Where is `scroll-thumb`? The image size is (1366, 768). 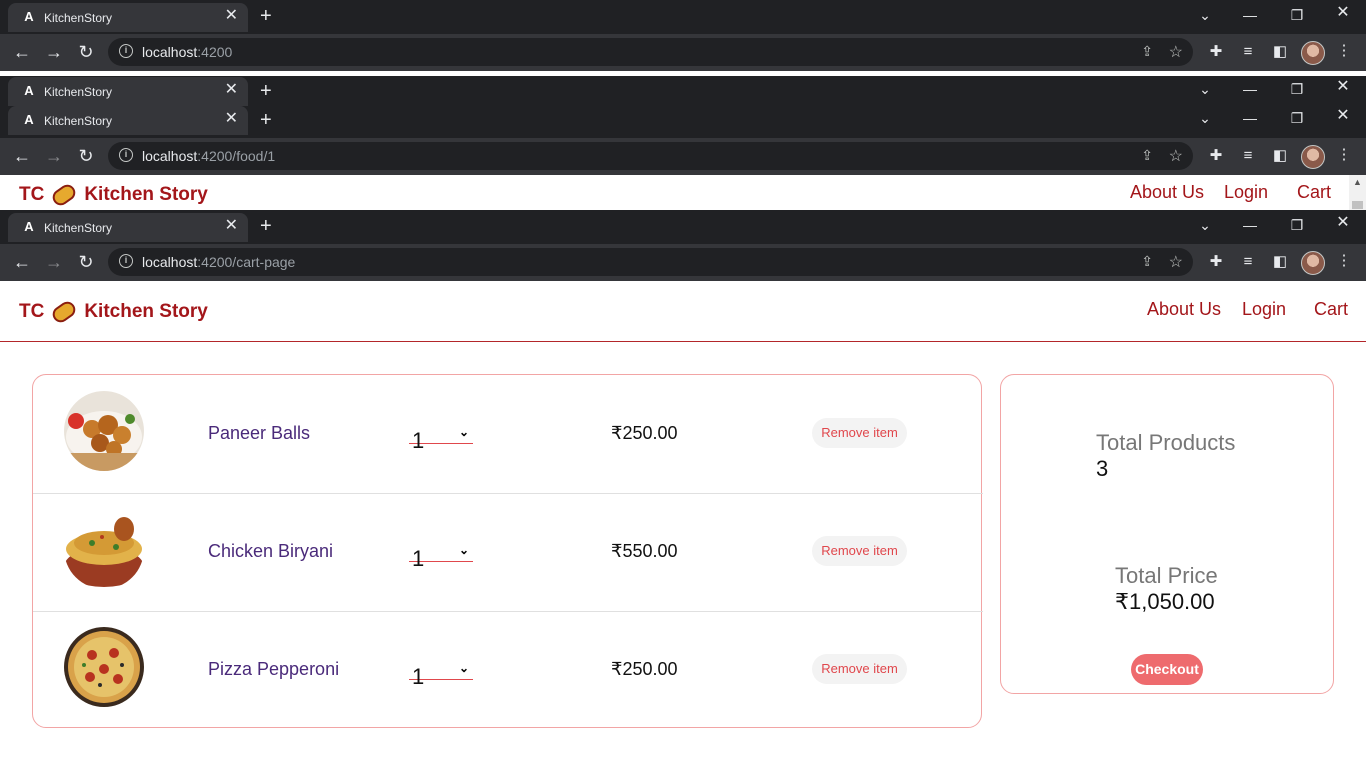 scroll-thumb is located at coordinates (1357, 205).